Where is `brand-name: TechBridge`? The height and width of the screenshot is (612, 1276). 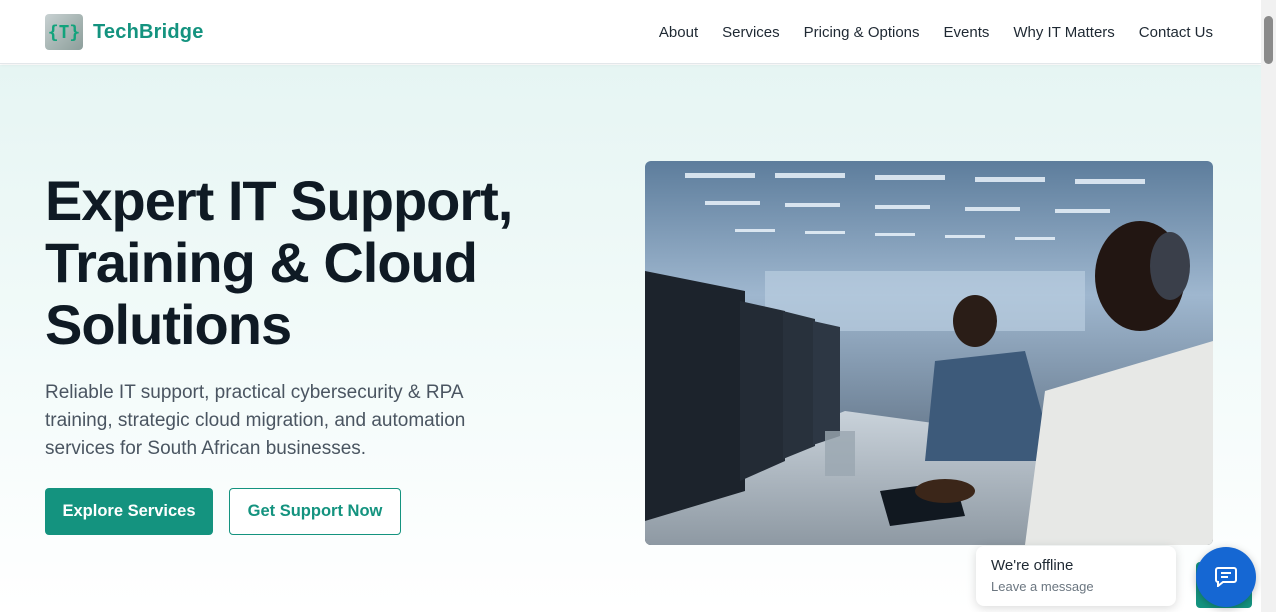
brand-name: TechBridge is located at coordinates (148, 31).